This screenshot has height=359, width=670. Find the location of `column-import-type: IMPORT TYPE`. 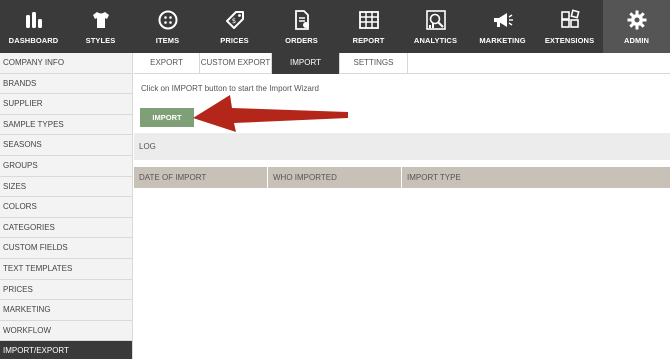

column-import-type: IMPORT TYPE is located at coordinates (434, 177).